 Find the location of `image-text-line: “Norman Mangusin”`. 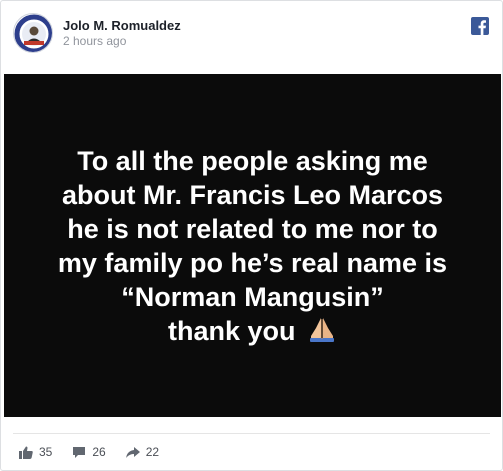

image-text-line: “Norman Mangusin” is located at coordinates (252, 296).